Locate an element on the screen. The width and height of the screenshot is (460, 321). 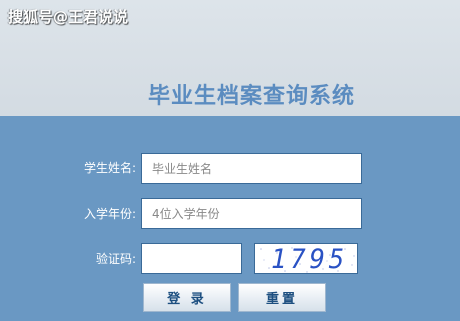
page-title: 毕业生档案查询系统 is located at coordinates (252, 96).